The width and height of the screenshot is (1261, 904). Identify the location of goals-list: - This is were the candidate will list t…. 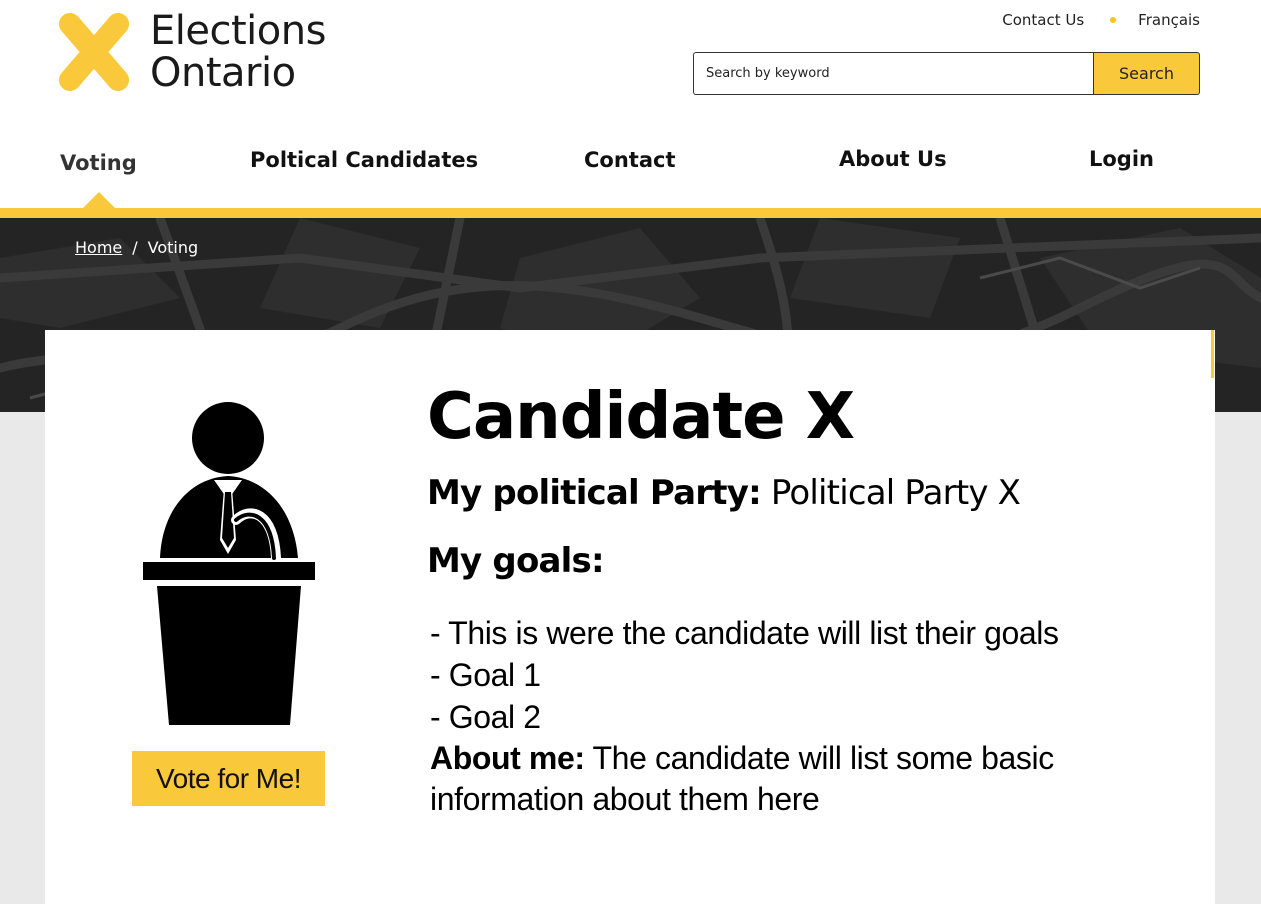
(744, 675).